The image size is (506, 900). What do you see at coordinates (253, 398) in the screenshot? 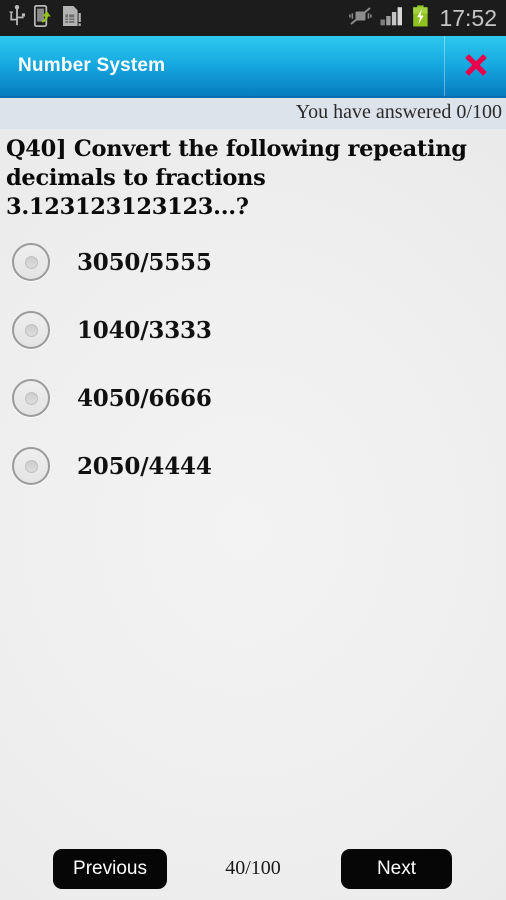
I see `answer-option-3: 4050/6666` at bounding box center [253, 398].